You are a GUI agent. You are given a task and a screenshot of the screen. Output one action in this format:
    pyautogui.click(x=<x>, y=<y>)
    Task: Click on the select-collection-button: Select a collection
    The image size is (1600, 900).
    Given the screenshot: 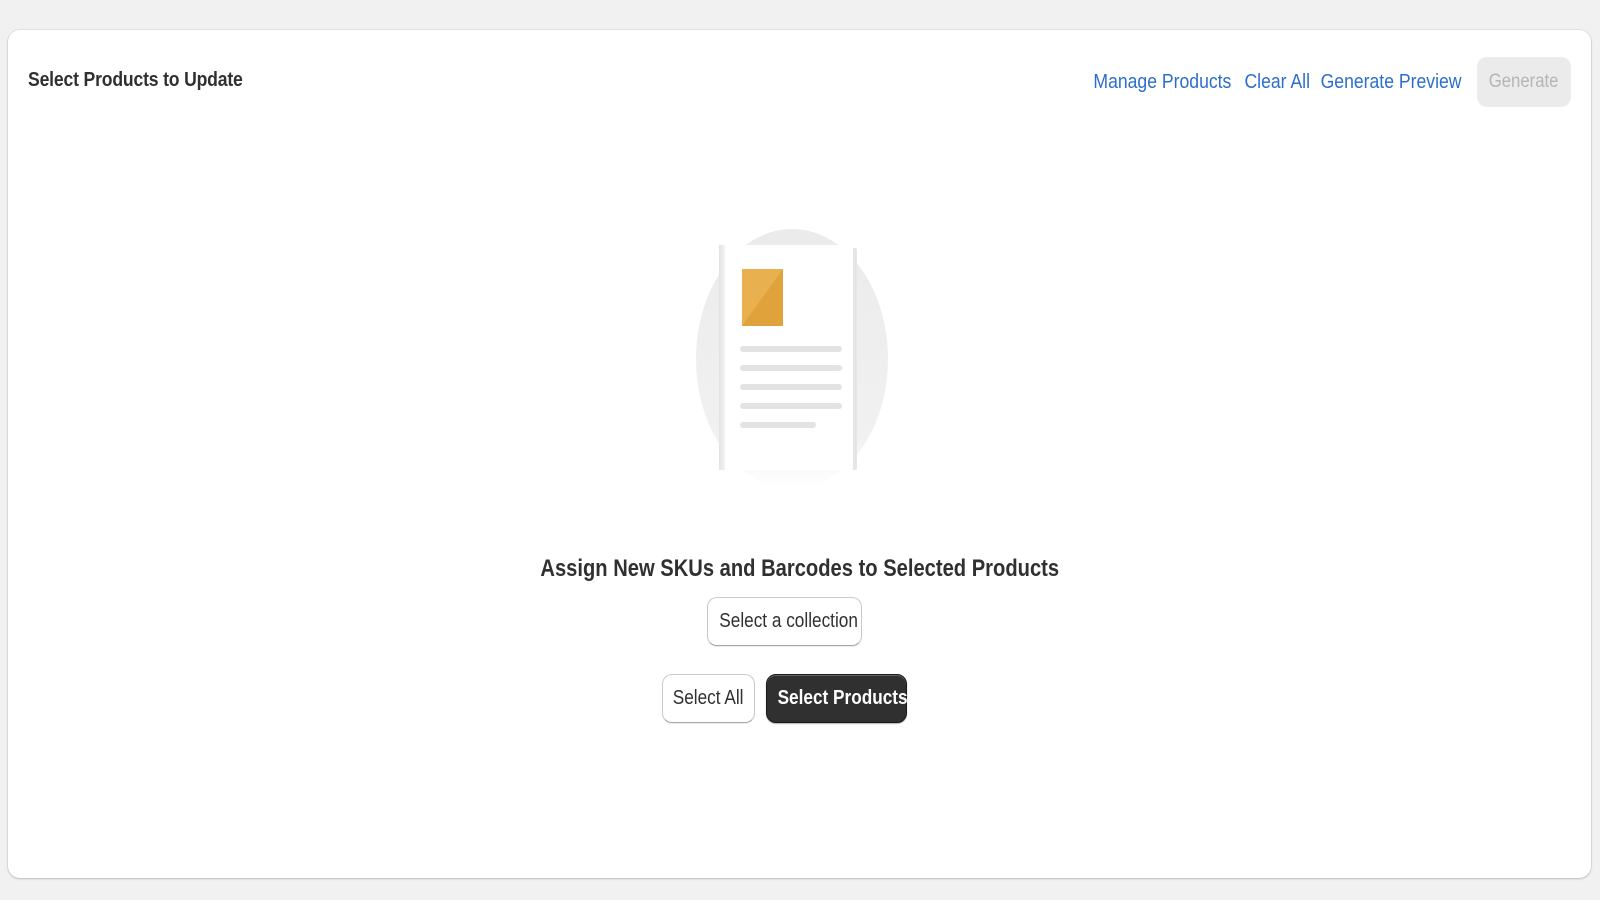 What is the action you would take?
    pyautogui.click(x=784, y=621)
    